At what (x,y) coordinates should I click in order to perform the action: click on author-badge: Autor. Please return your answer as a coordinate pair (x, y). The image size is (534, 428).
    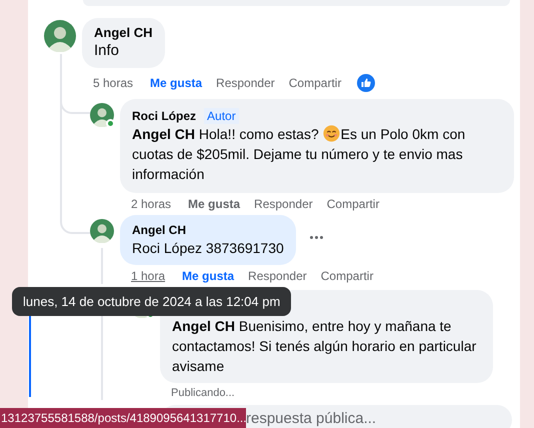
    Looking at the image, I should click on (221, 116).